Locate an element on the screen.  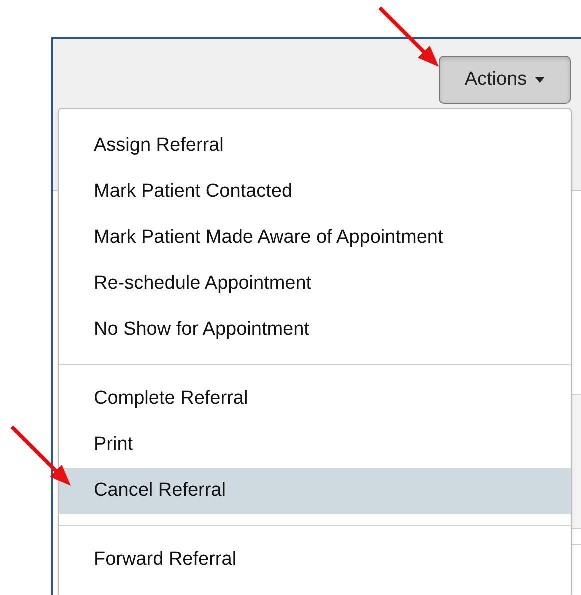
actions-button: Actions is located at coordinates (505, 80).